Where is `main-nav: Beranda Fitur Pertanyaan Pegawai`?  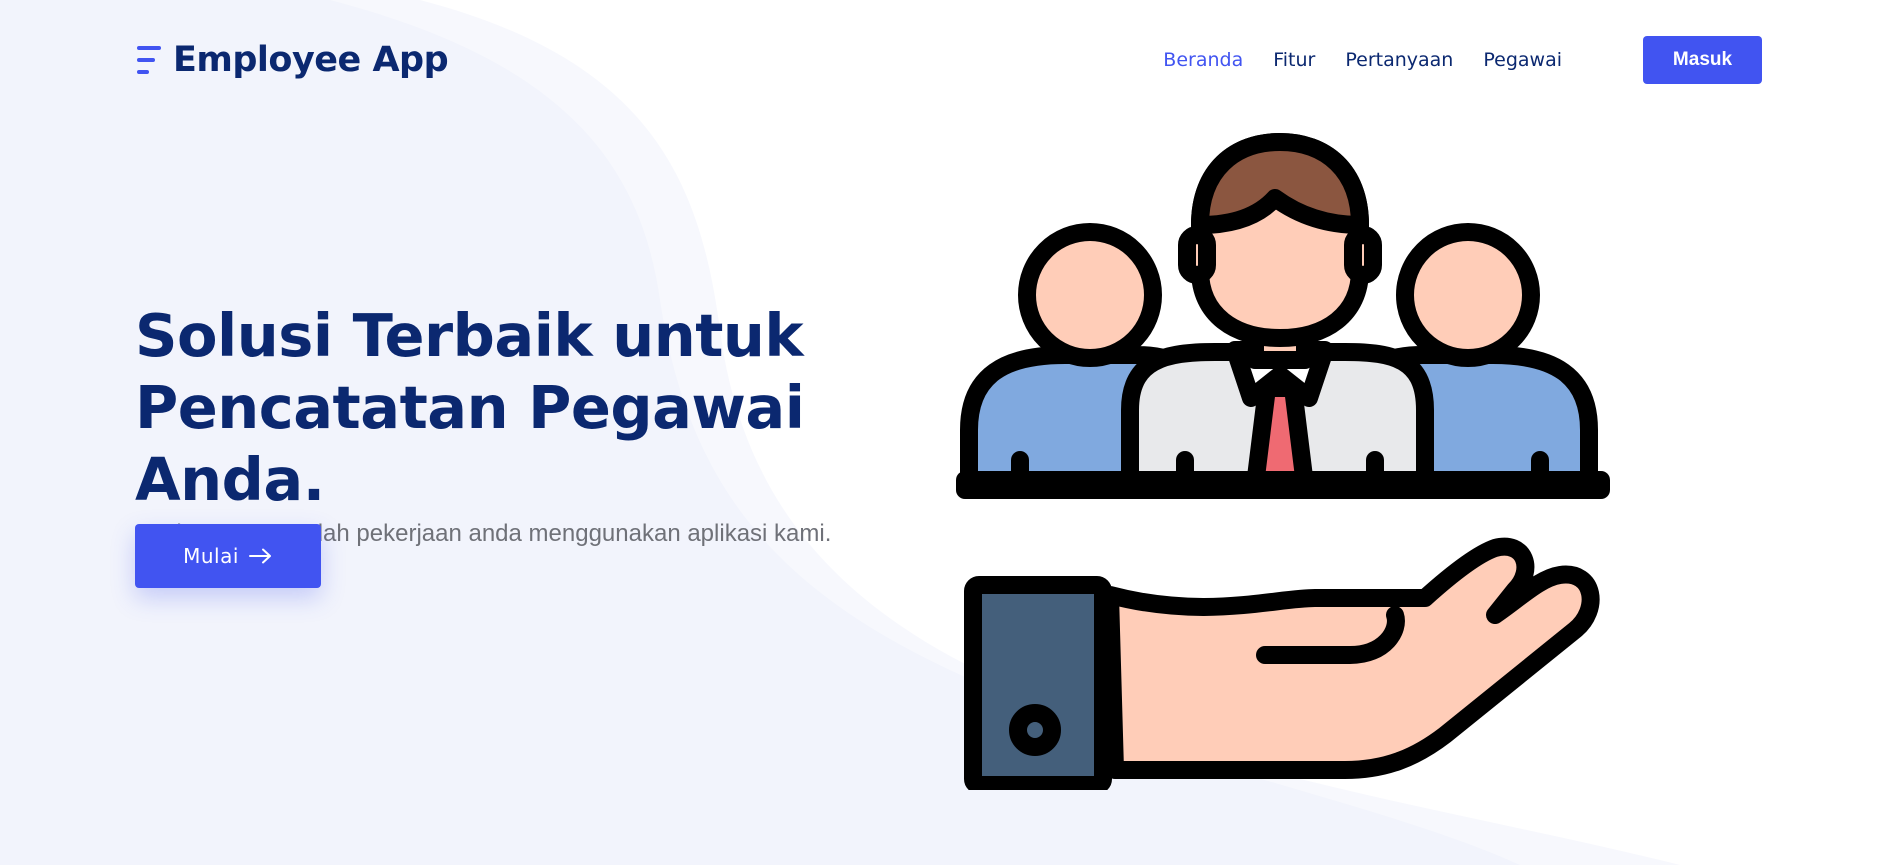
main-nav: Beranda Fitur Pertanyaan Pegawai is located at coordinates (1362, 60).